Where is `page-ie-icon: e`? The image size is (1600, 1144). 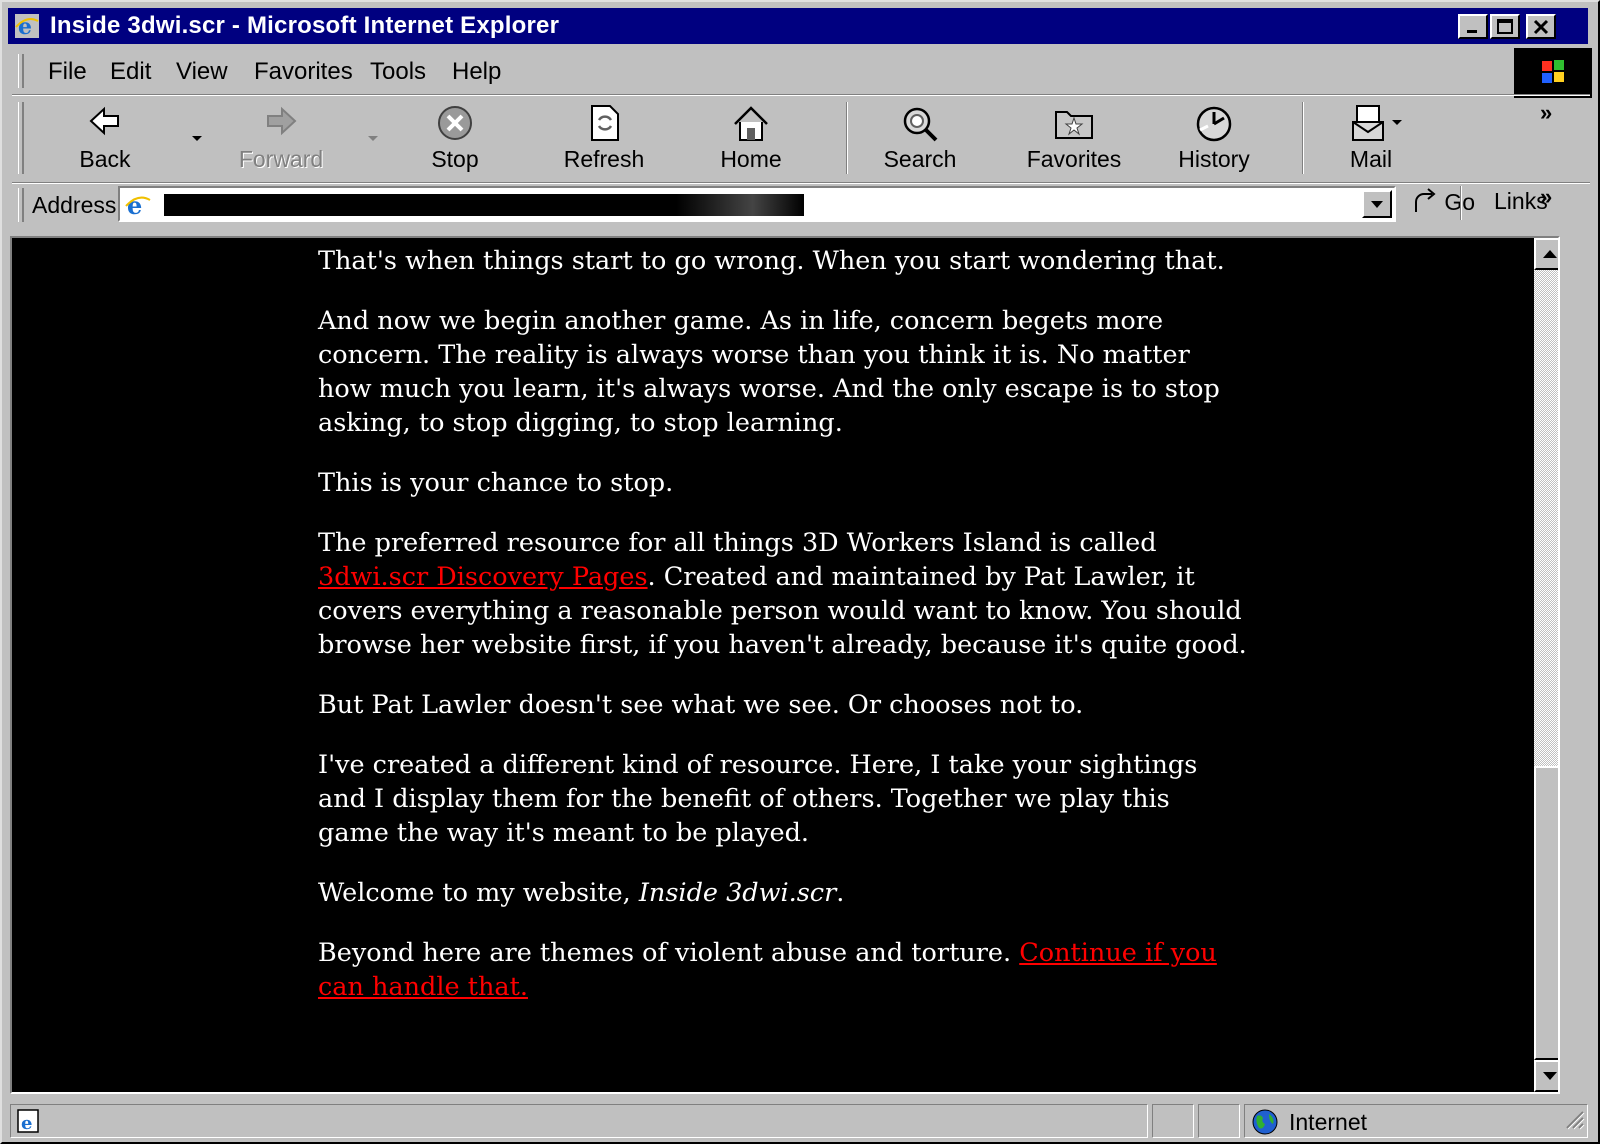
page-ie-icon: e is located at coordinates (138, 207).